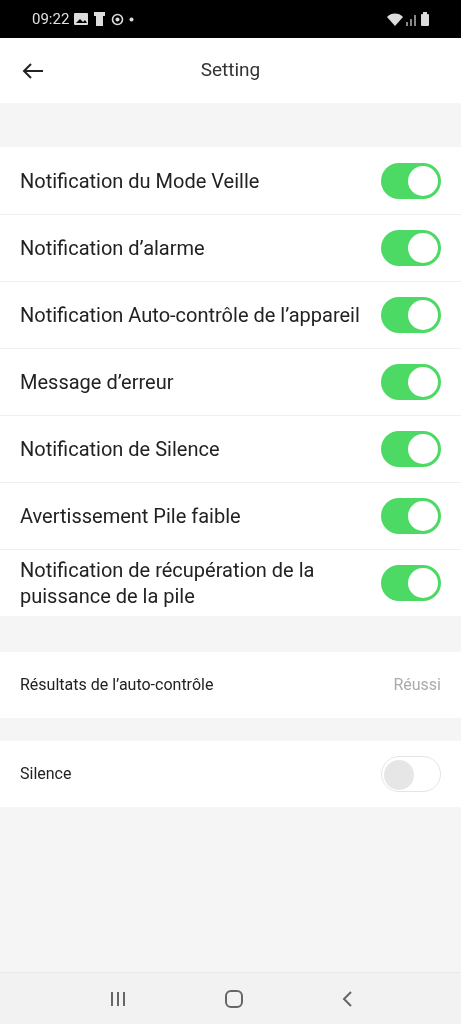 This screenshot has height=1024, width=461. What do you see at coordinates (346, 998) in the screenshot?
I see `back-icon` at bounding box center [346, 998].